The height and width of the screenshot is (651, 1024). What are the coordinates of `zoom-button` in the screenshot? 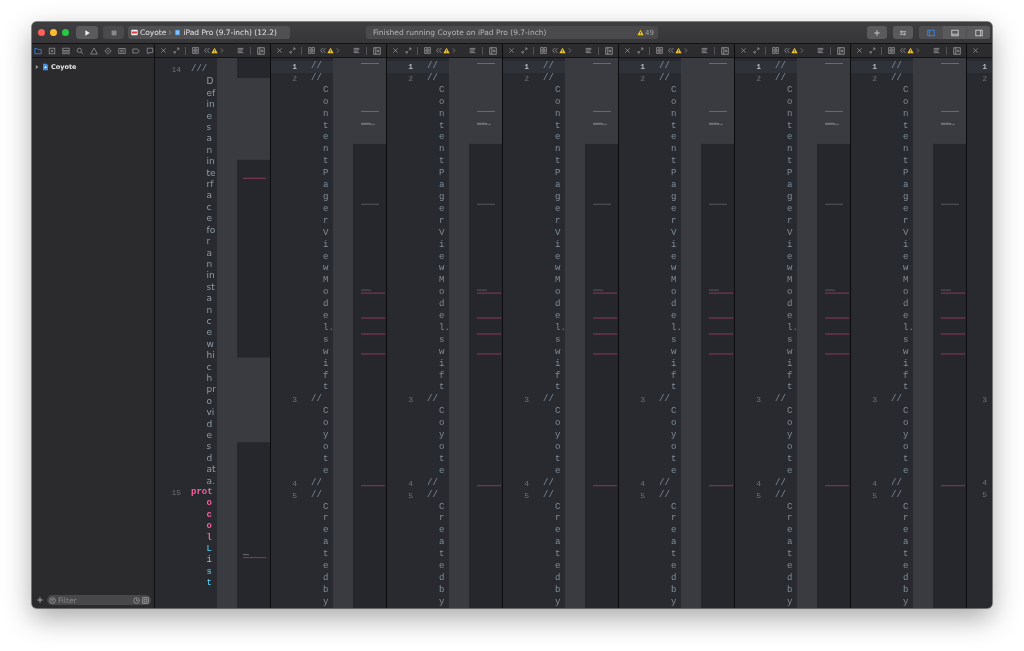 It's located at (65, 32).